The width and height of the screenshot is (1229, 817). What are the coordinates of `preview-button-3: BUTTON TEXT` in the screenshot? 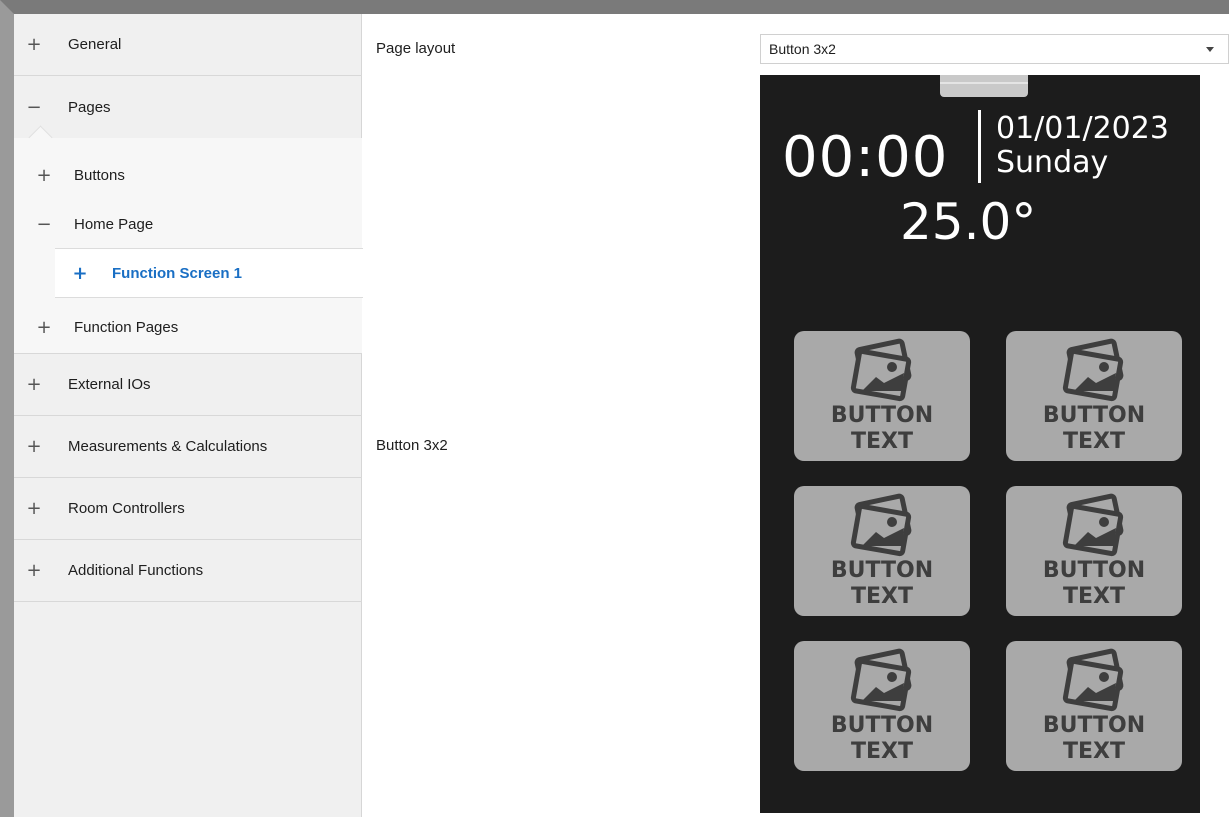 It's located at (882, 551).